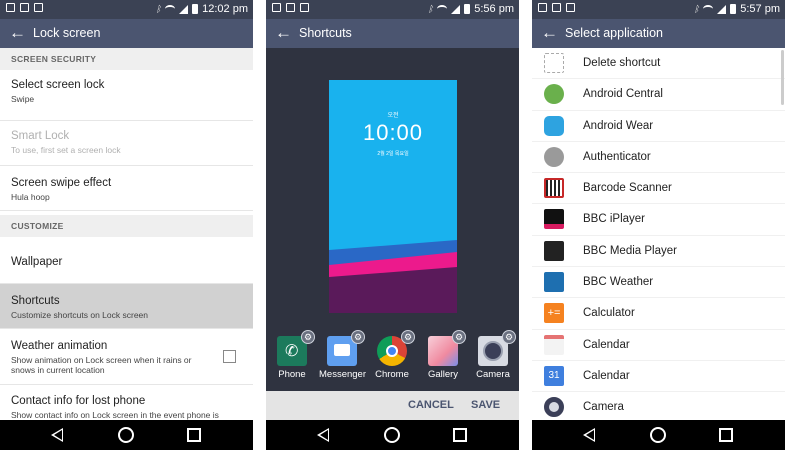 This screenshot has height=450, width=785. I want to click on battery-icon, so click(467, 9).